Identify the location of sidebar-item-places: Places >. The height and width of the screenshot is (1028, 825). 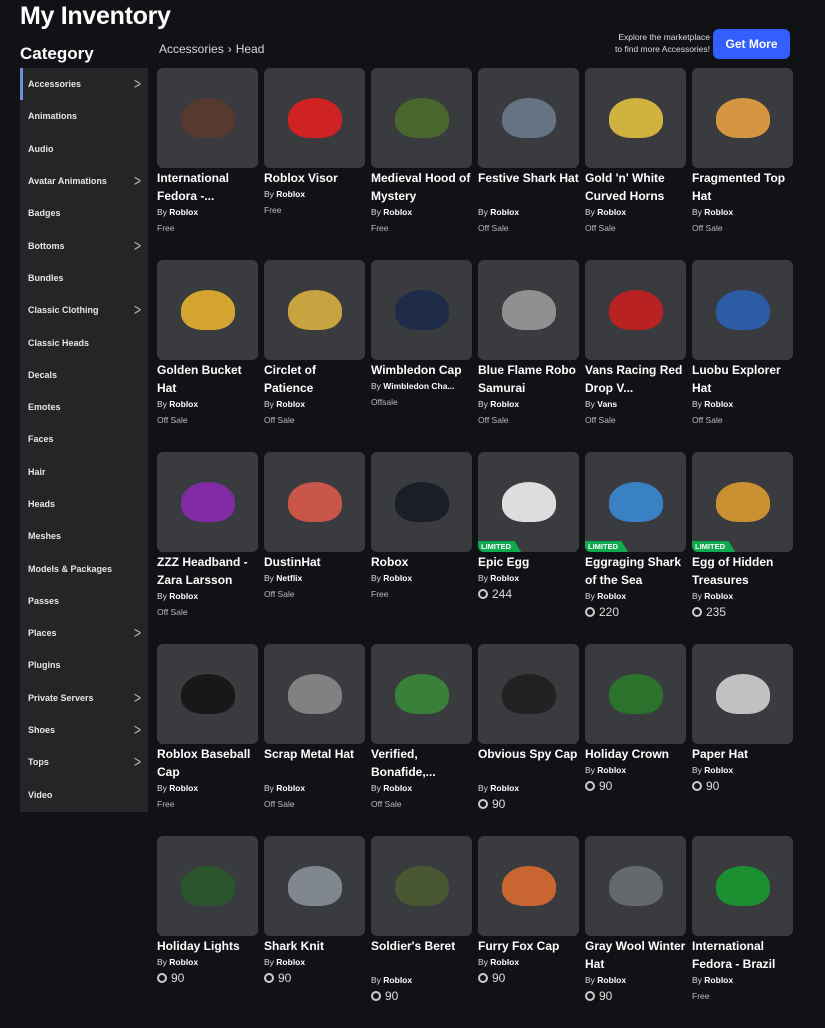
(84, 633).